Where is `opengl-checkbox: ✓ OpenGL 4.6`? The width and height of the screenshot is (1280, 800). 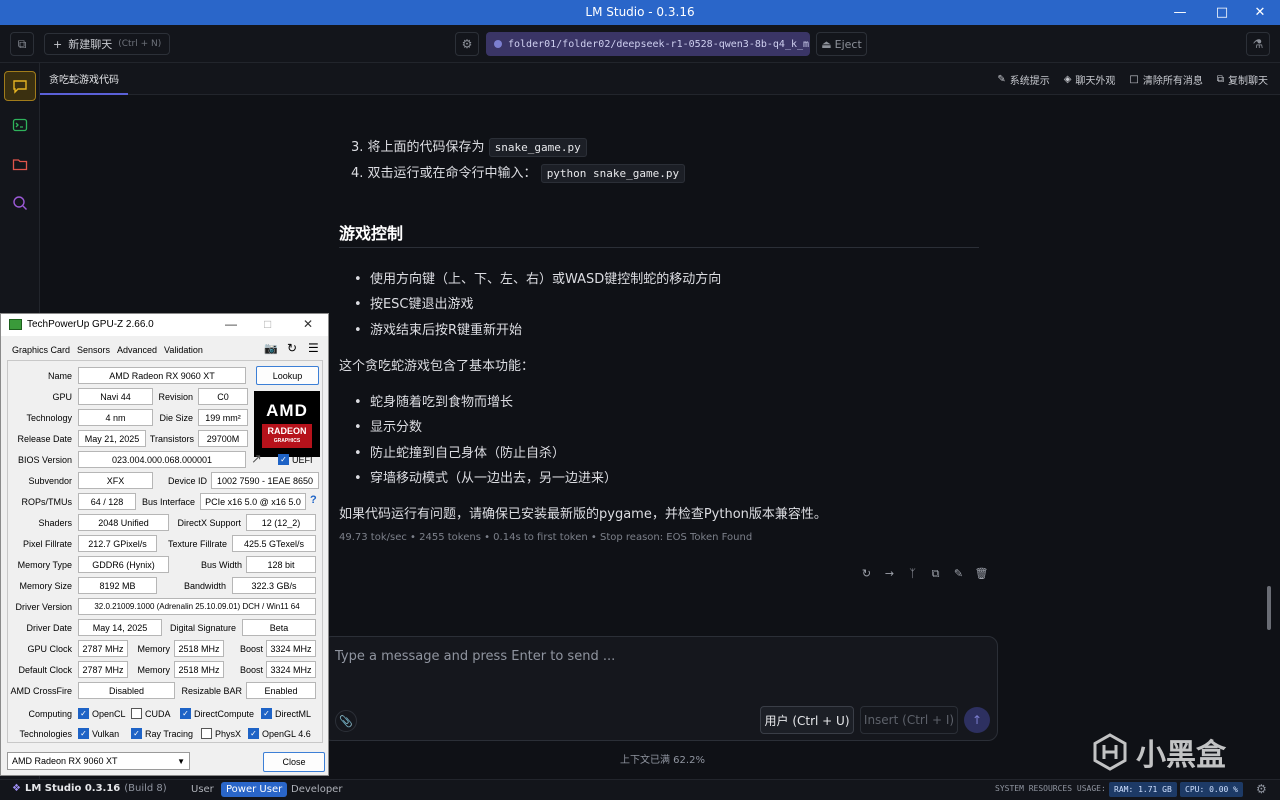
opengl-checkbox: ✓ OpenGL 4.6 is located at coordinates (279, 733).